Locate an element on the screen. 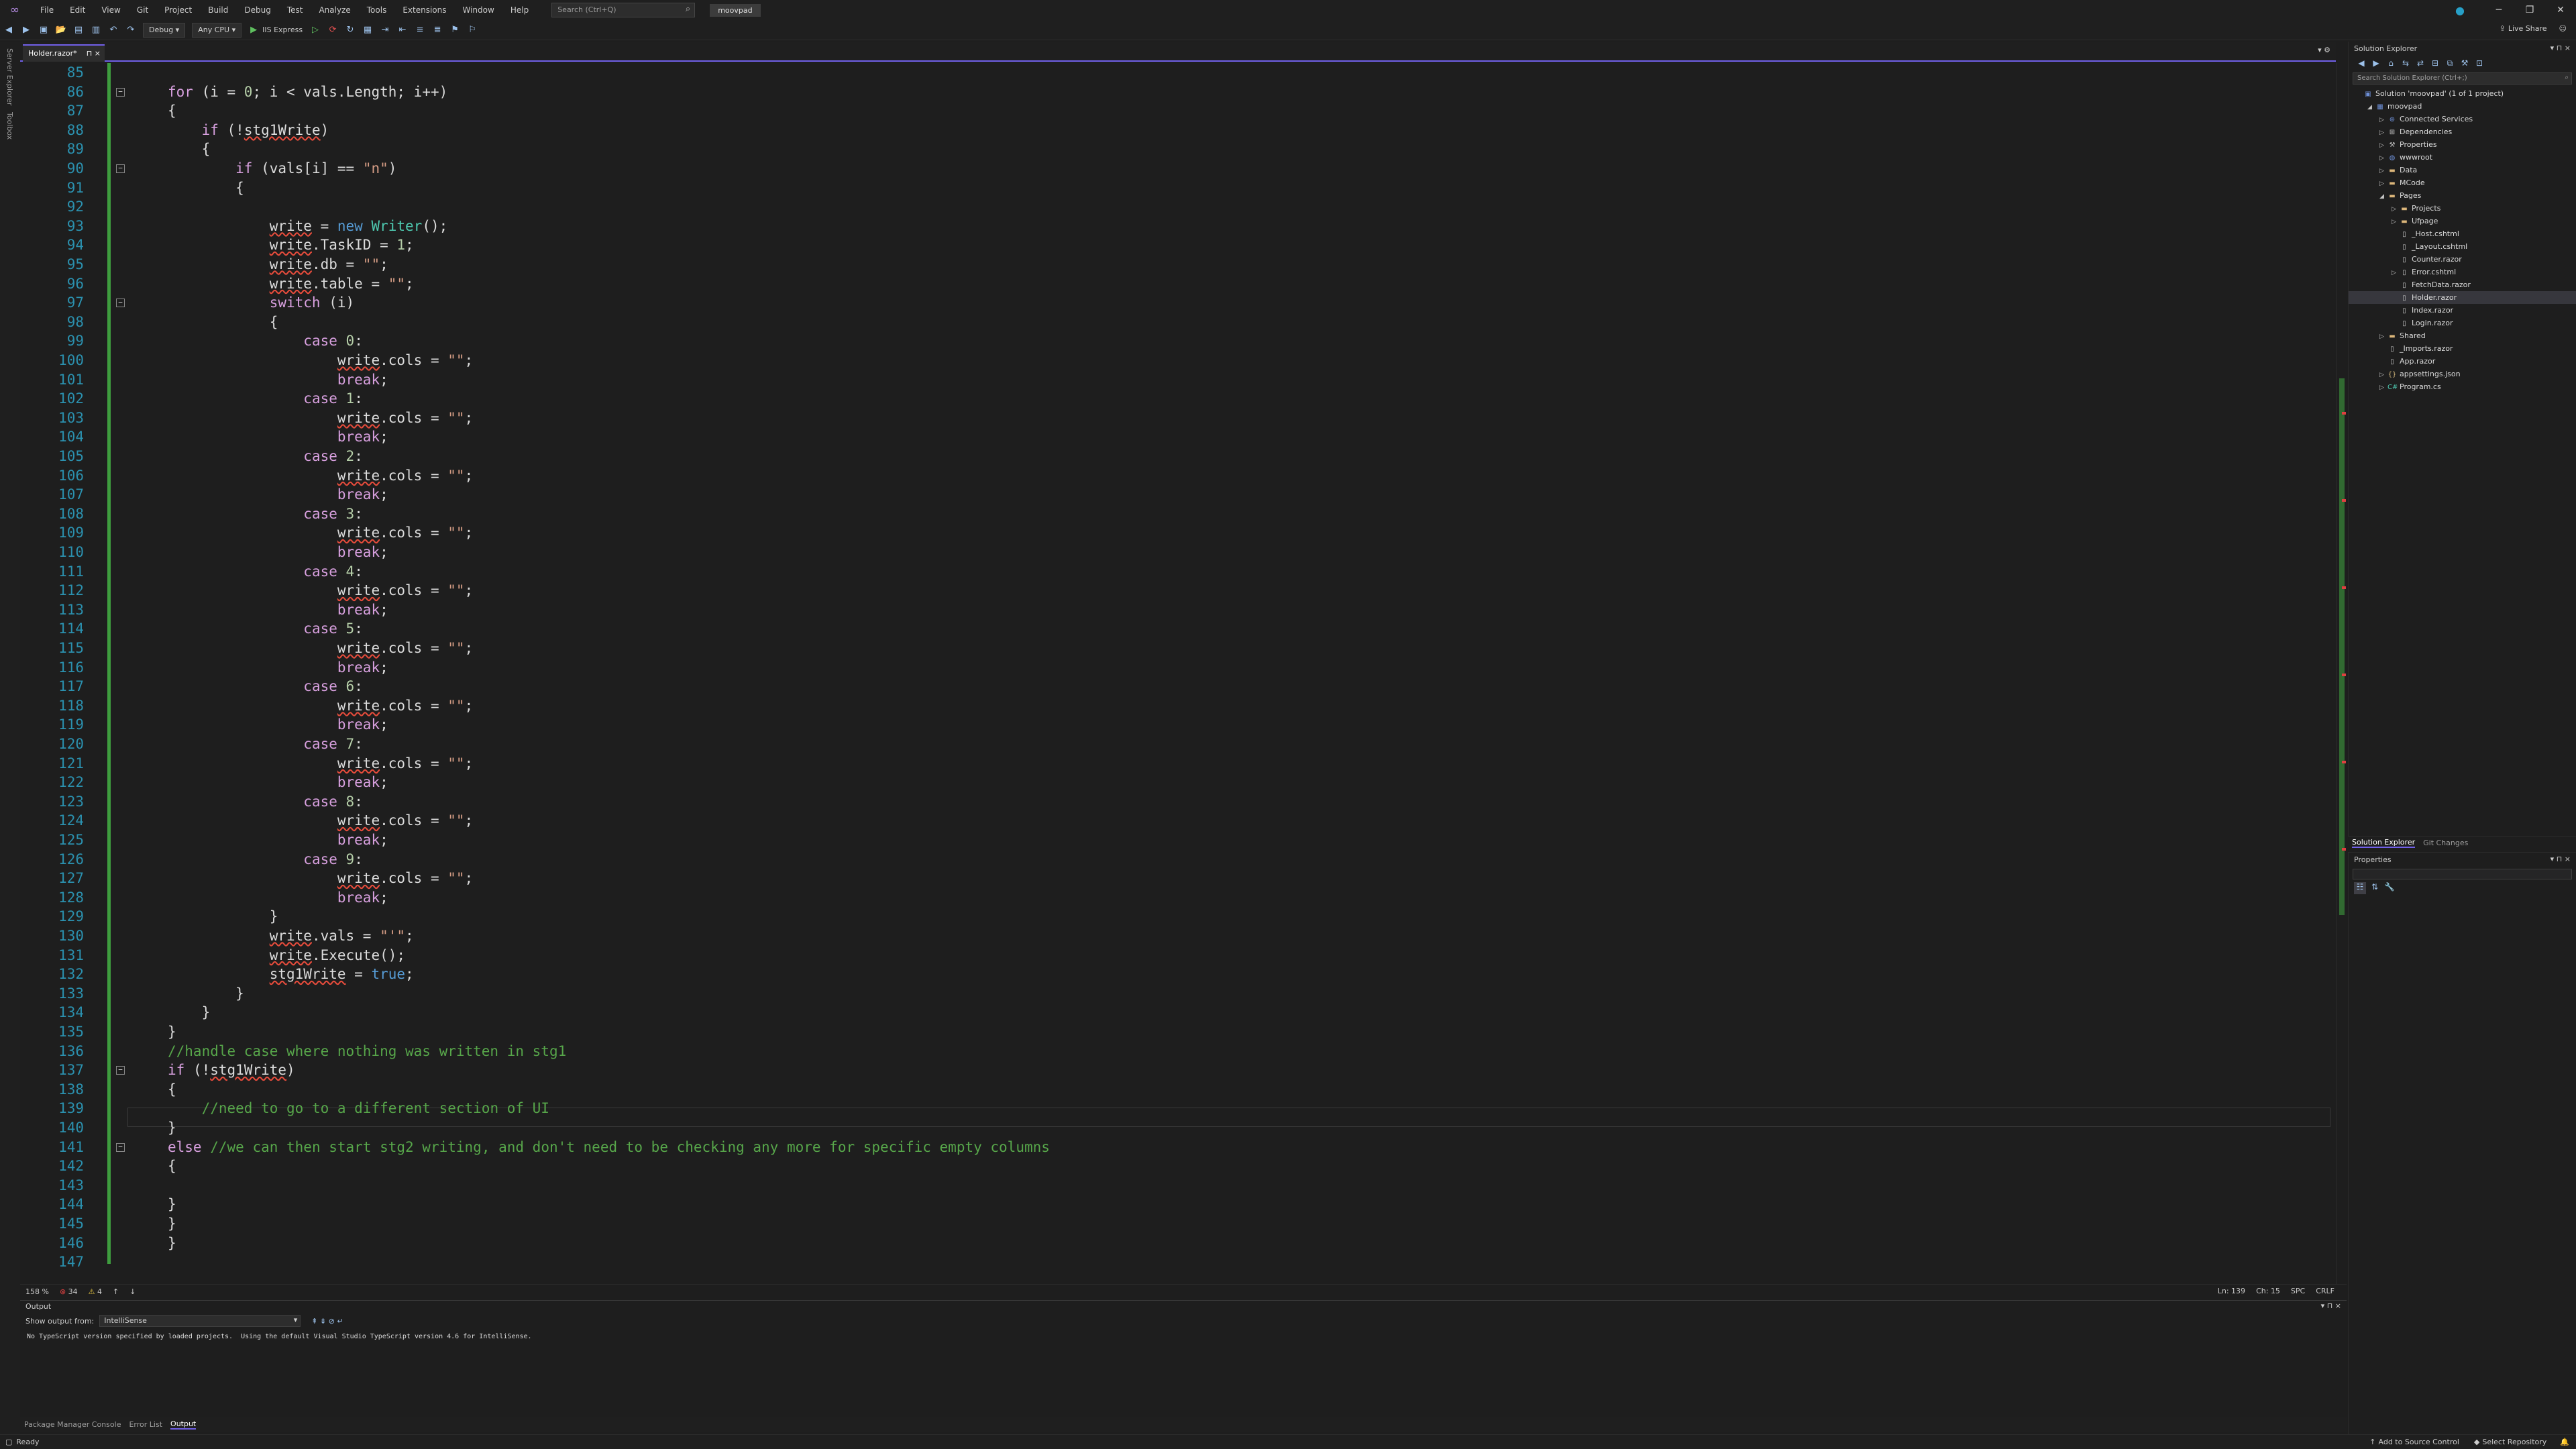 Image resolution: width=2576 pixels, height=1449 pixels. menu-help: Help is located at coordinates (520, 10).